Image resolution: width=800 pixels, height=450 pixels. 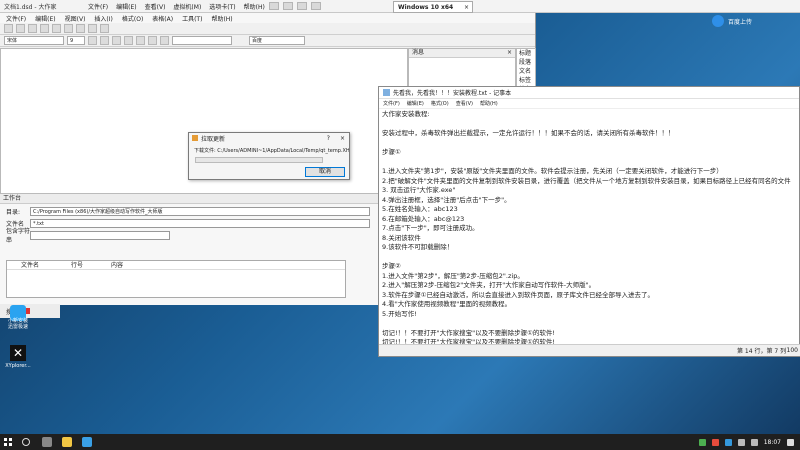 I want to click on revert-icon, so click(x=301, y=6).